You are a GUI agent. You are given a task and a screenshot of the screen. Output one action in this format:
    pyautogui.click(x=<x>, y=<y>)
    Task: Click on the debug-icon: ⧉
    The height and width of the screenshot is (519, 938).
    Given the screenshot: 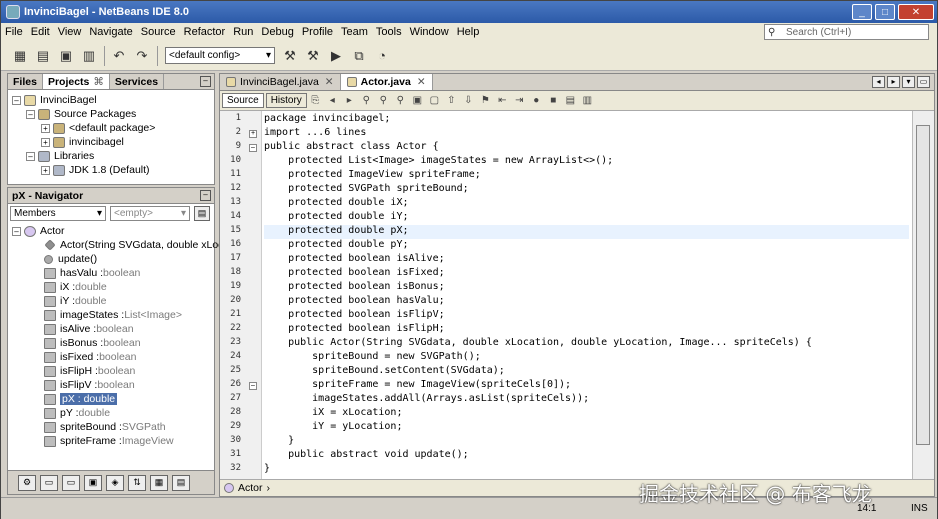 What is the action you would take?
    pyautogui.click(x=359, y=56)
    